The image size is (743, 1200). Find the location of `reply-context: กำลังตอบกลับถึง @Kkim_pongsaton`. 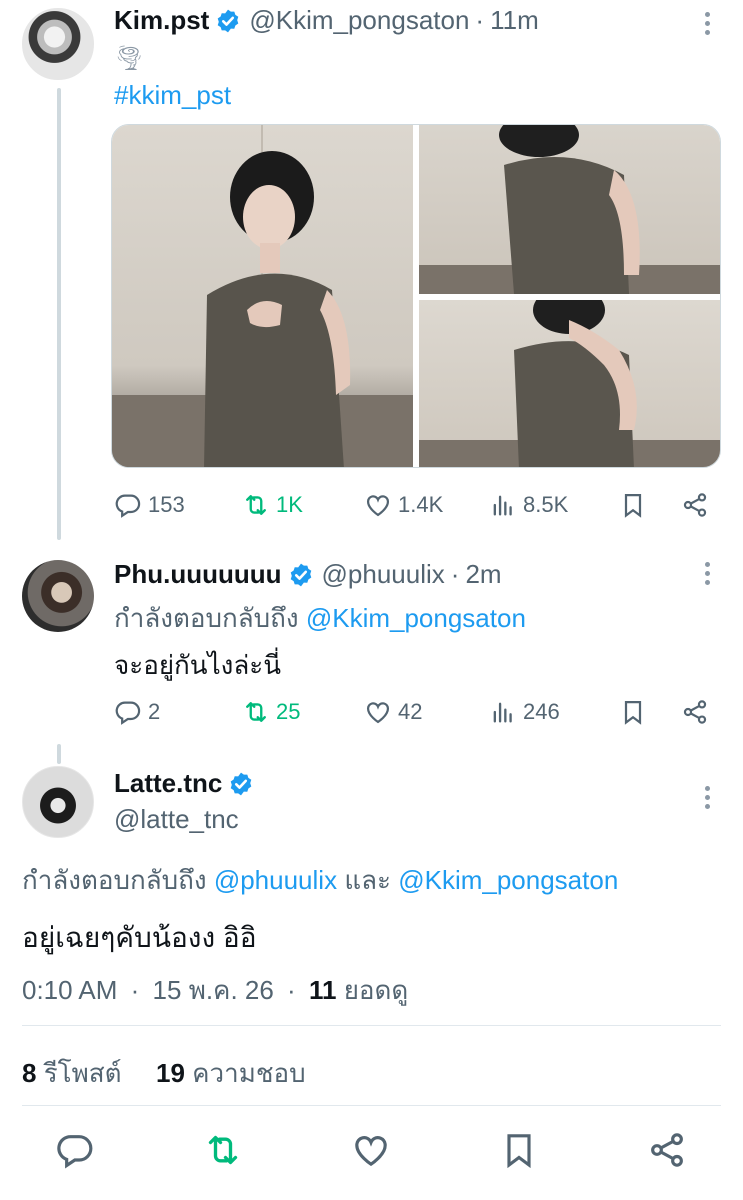

reply-context: กำลังตอบกลับถึง @Kkim_pongsaton is located at coordinates (320, 618).